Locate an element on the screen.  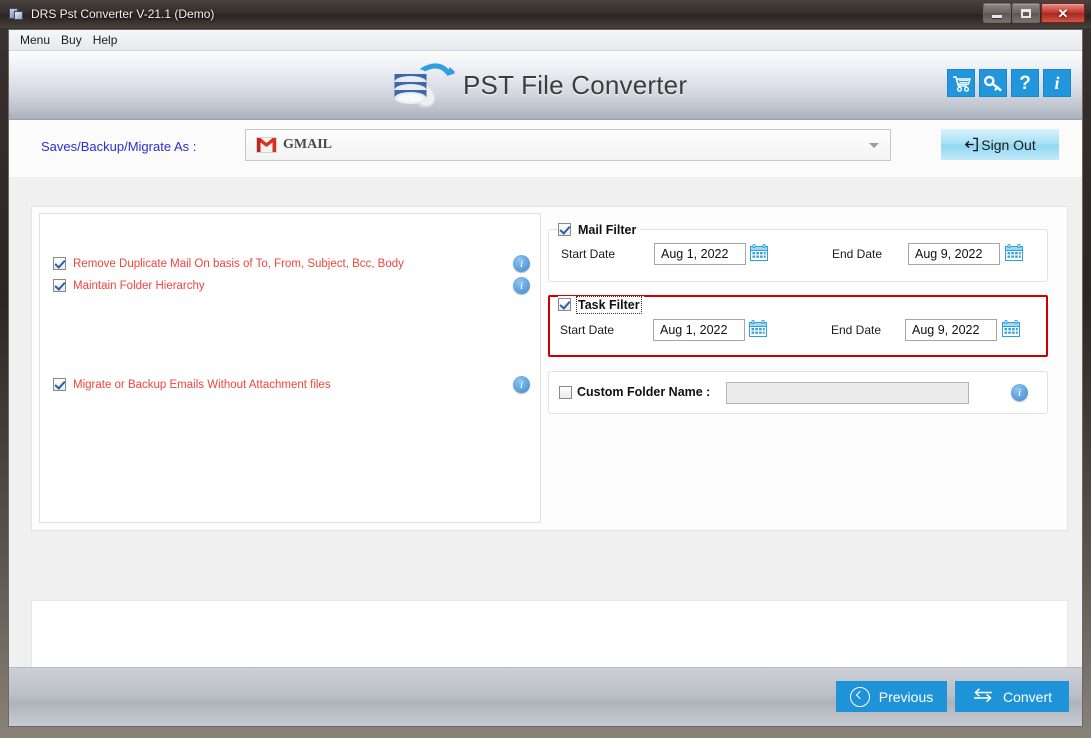
custom-folder-info-icon: i is located at coordinates (1019, 392).